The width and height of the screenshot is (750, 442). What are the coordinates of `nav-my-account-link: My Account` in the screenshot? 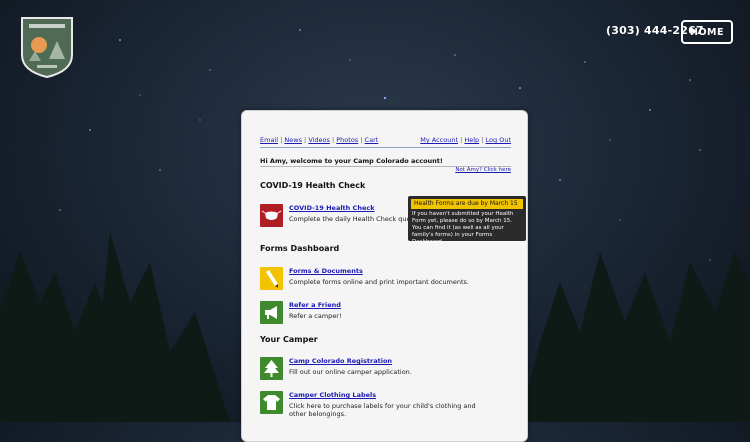 It's located at (439, 140).